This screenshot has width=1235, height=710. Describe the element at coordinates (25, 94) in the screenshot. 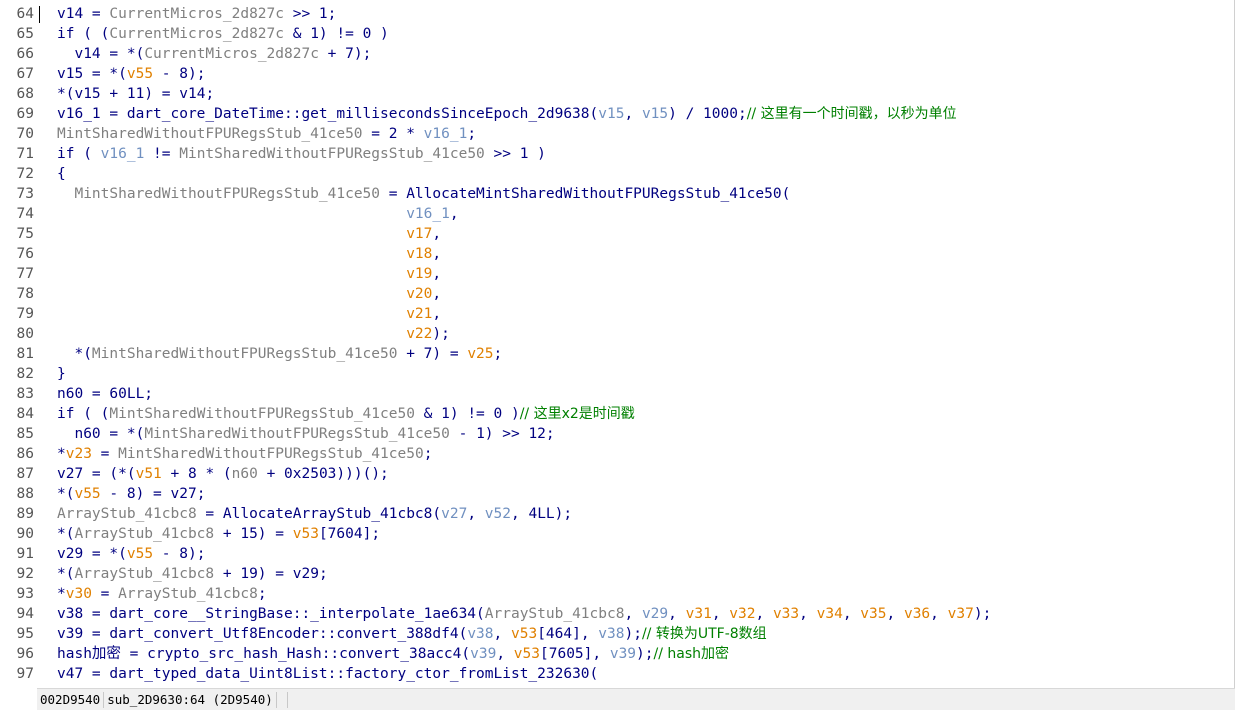

I see `line-number: 68` at that location.